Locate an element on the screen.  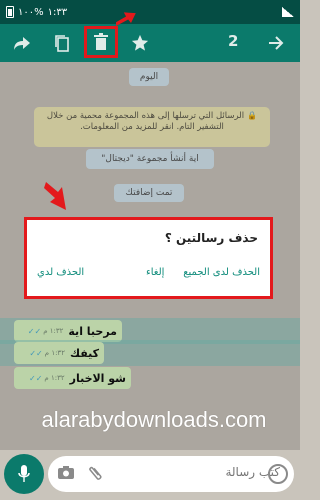
emoji-icon is located at coordinates (278, 474).